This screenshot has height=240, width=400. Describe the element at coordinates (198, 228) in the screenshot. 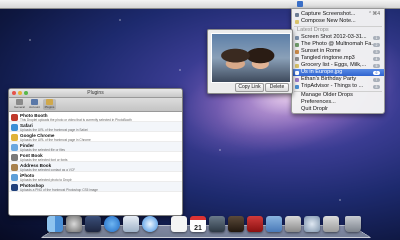

I see `calendar-day-label: 21` at that location.